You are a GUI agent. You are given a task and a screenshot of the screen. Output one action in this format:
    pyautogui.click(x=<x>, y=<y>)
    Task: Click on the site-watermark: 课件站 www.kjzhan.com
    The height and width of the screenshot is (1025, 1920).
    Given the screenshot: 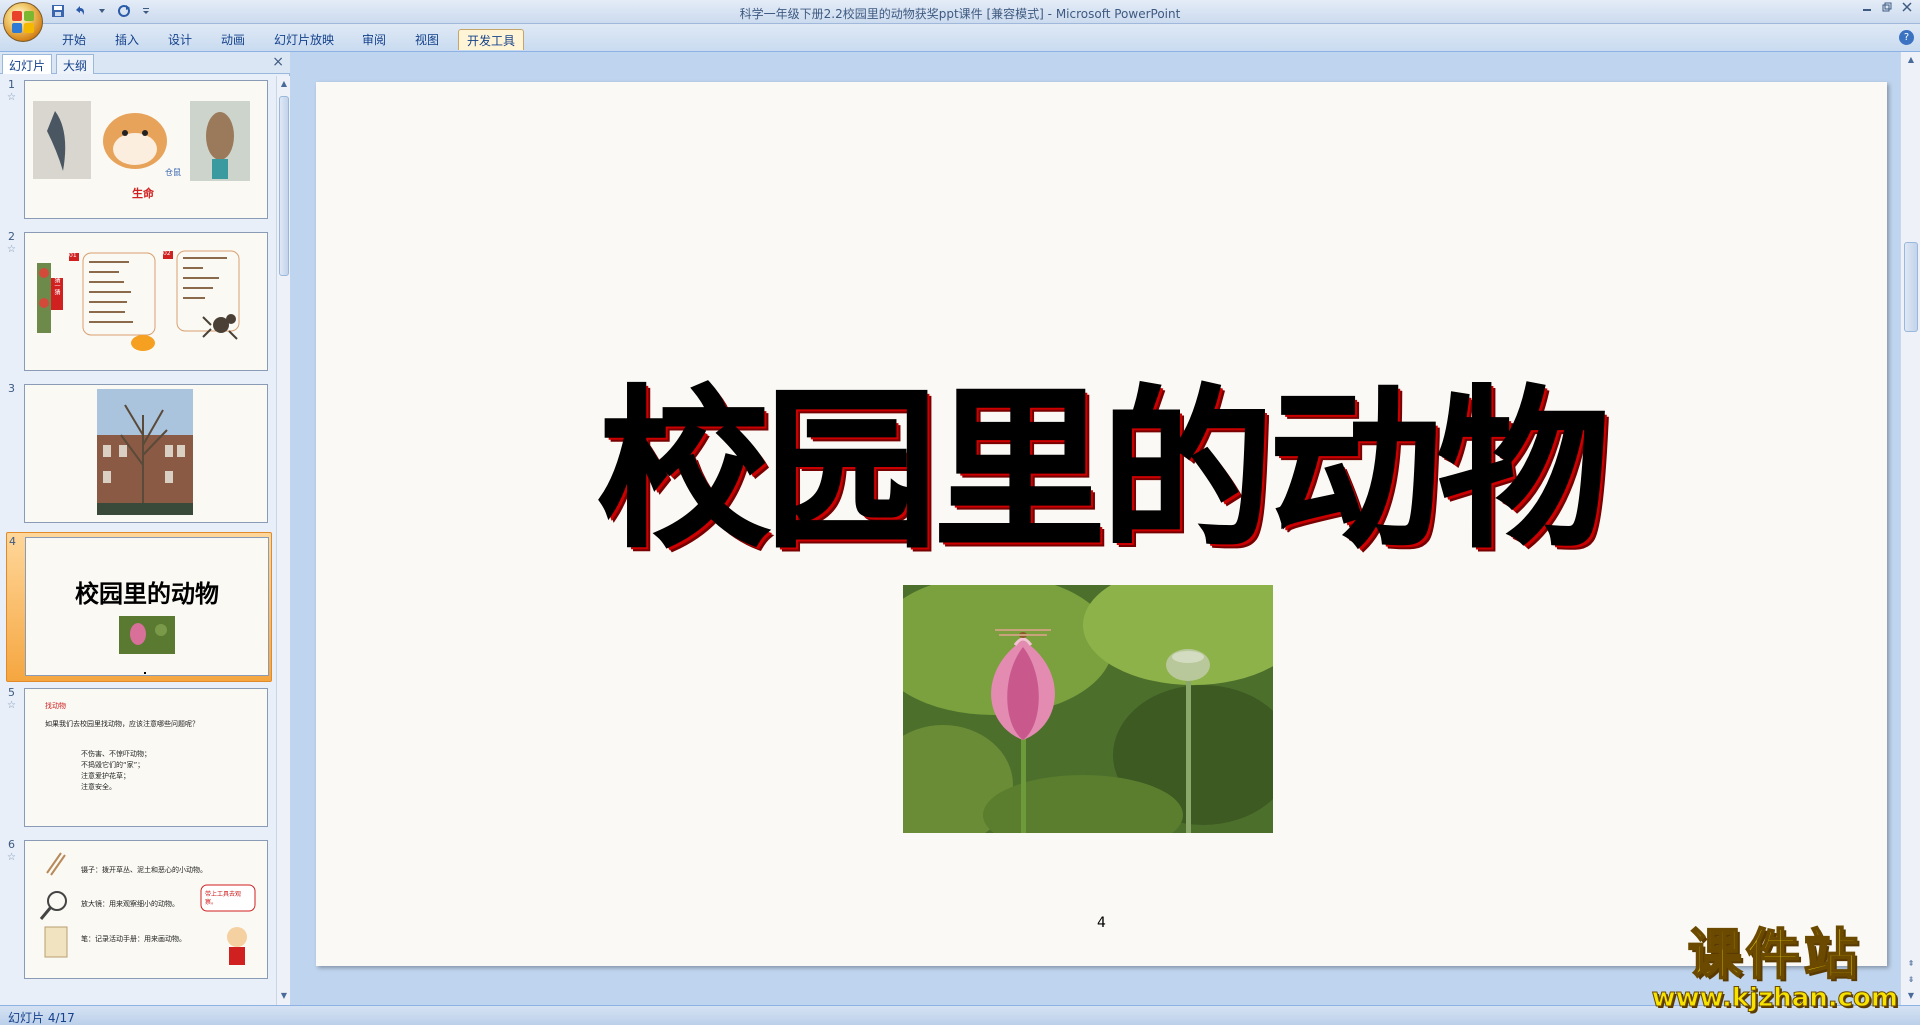 What is the action you would take?
    pyautogui.click(x=1774, y=968)
    